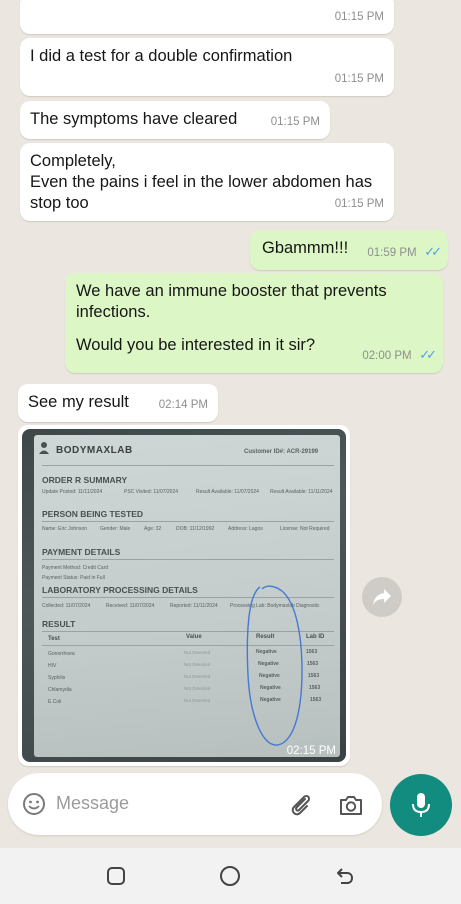 The width and height of the screenshot is (461, 904). Describe the element at coordinates (387, 356) in the screenshot. I see `message-time: 02:00 PM` at that location.